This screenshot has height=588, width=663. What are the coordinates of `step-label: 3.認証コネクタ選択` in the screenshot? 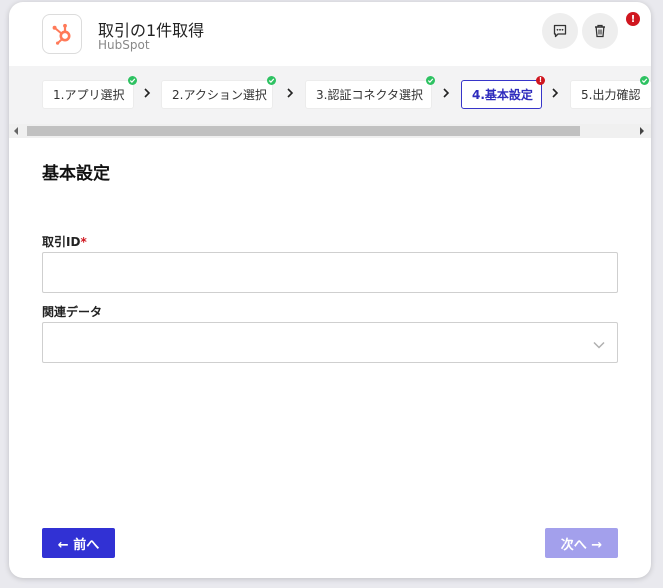 It's located at (369, 95).